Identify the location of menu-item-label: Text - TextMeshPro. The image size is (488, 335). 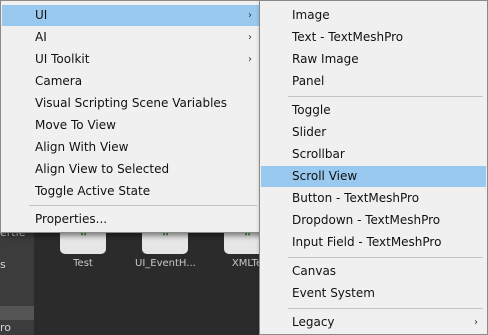
(348, 37).